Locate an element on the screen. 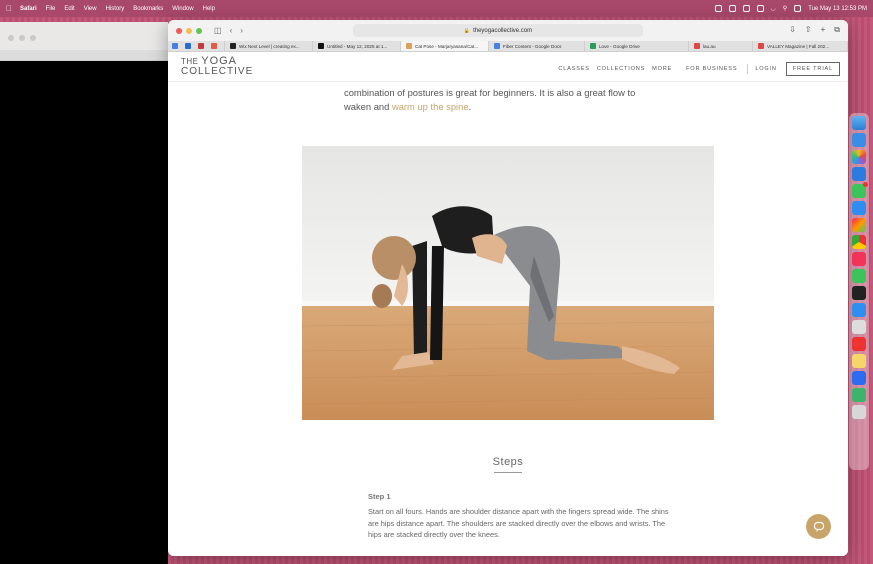 Image resolution: width=873 pixels, height=564 pixels. menu-file: File is located at coordinates (51, 9).